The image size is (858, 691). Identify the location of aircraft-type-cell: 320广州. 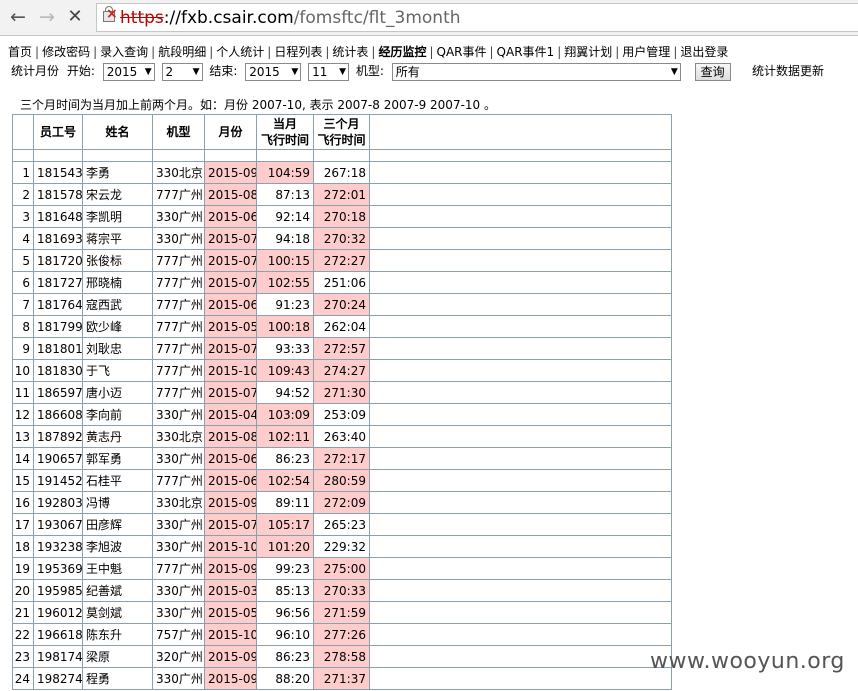
(178, 656).